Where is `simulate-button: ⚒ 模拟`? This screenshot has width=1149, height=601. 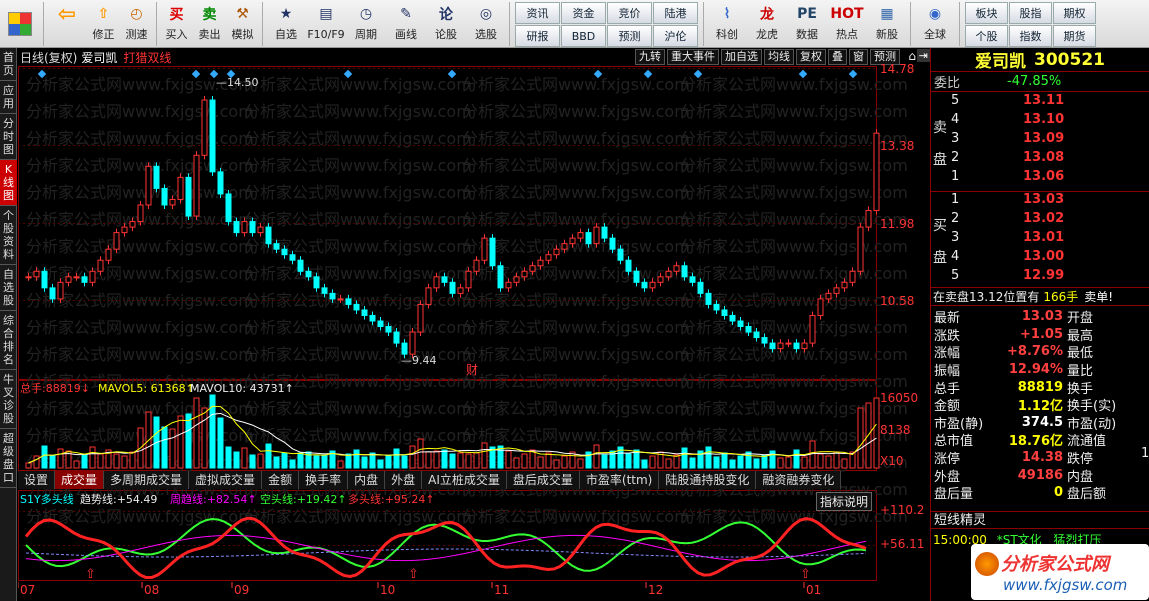 simulate-button: ⚒ 模拟 is located at coordinates (242, 24).